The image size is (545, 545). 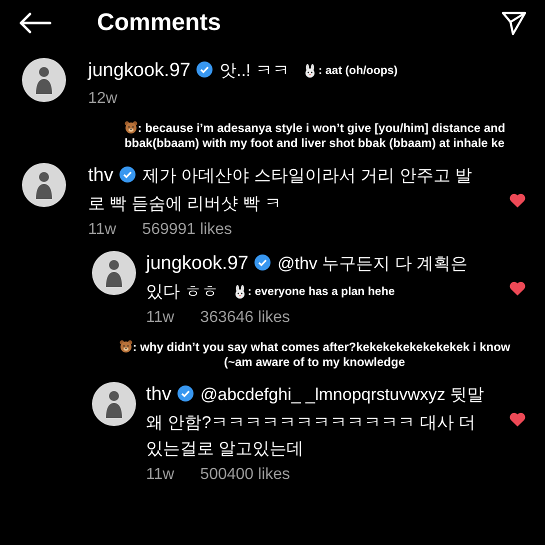 What do you see at coordinates (245, 475) in the screenshot?
I see `likes-count: 500400 likes` at bounding box center [245, 475].